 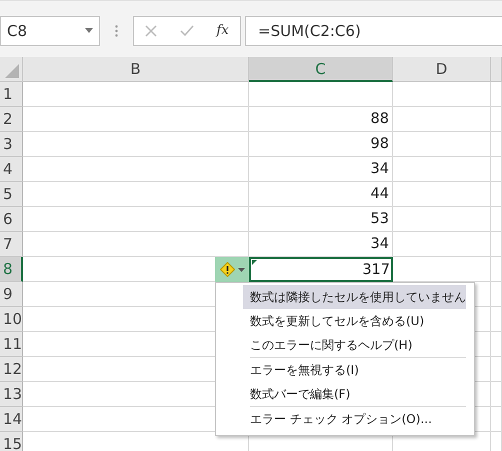 What do you see at coordinates (354, 394) in the screenshot?
I see `menu-item: 数式バーで編集(F)` at bounding box center [354, 394].